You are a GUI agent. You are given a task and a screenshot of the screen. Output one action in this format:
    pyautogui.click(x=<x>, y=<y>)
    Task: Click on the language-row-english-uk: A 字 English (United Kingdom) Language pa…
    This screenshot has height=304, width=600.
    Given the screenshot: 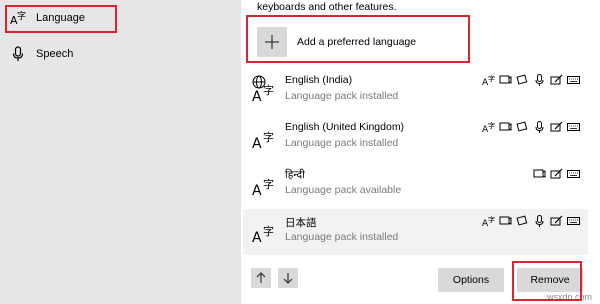 What is the action you would take?
    pyautogui.click(x=415, y=138)
    